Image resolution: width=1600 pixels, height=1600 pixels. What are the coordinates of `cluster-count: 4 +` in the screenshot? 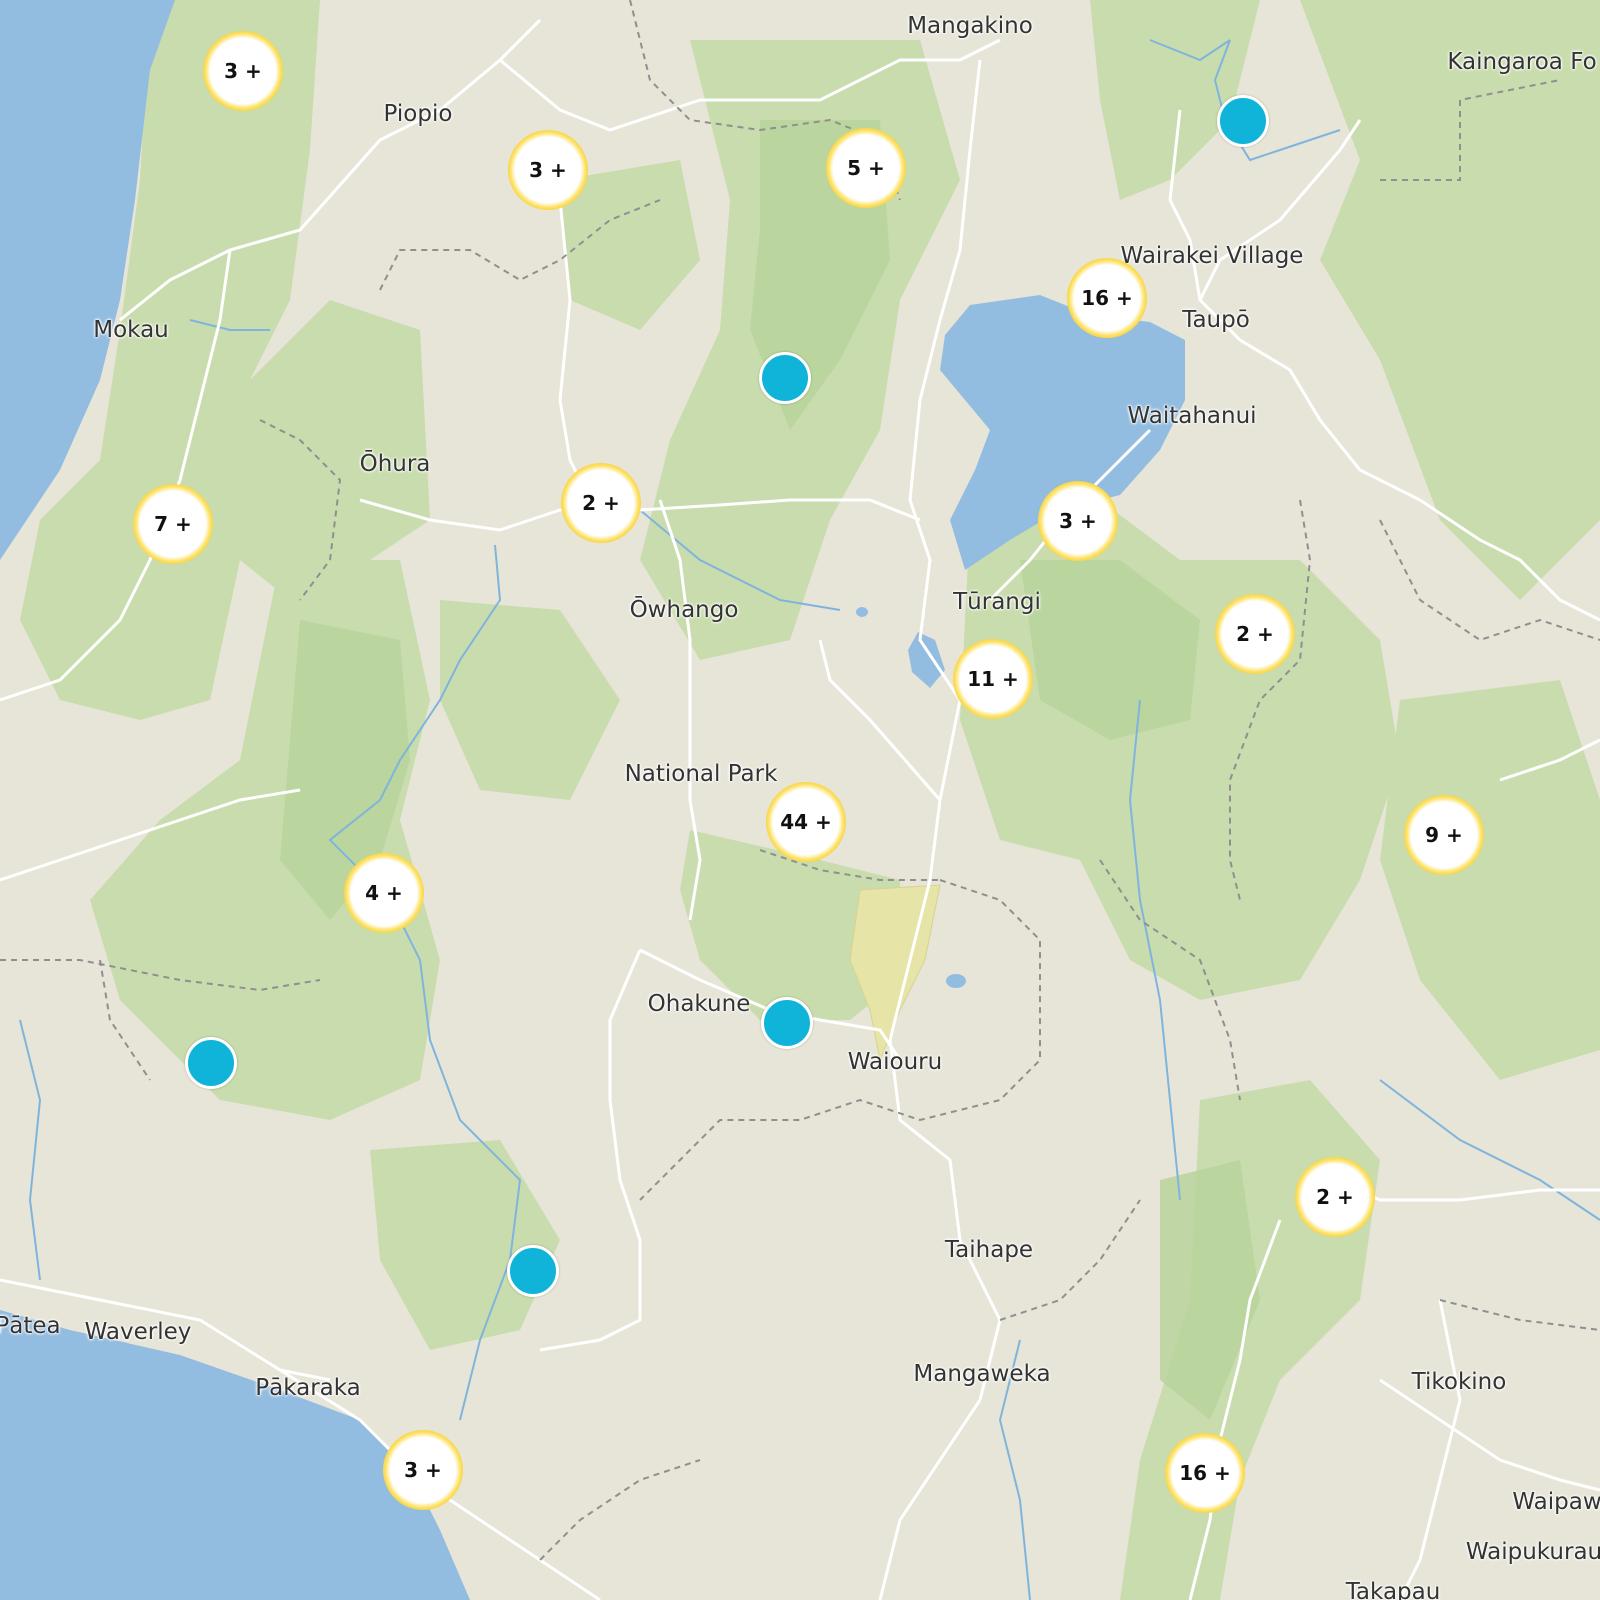 It's located at (384, 893).